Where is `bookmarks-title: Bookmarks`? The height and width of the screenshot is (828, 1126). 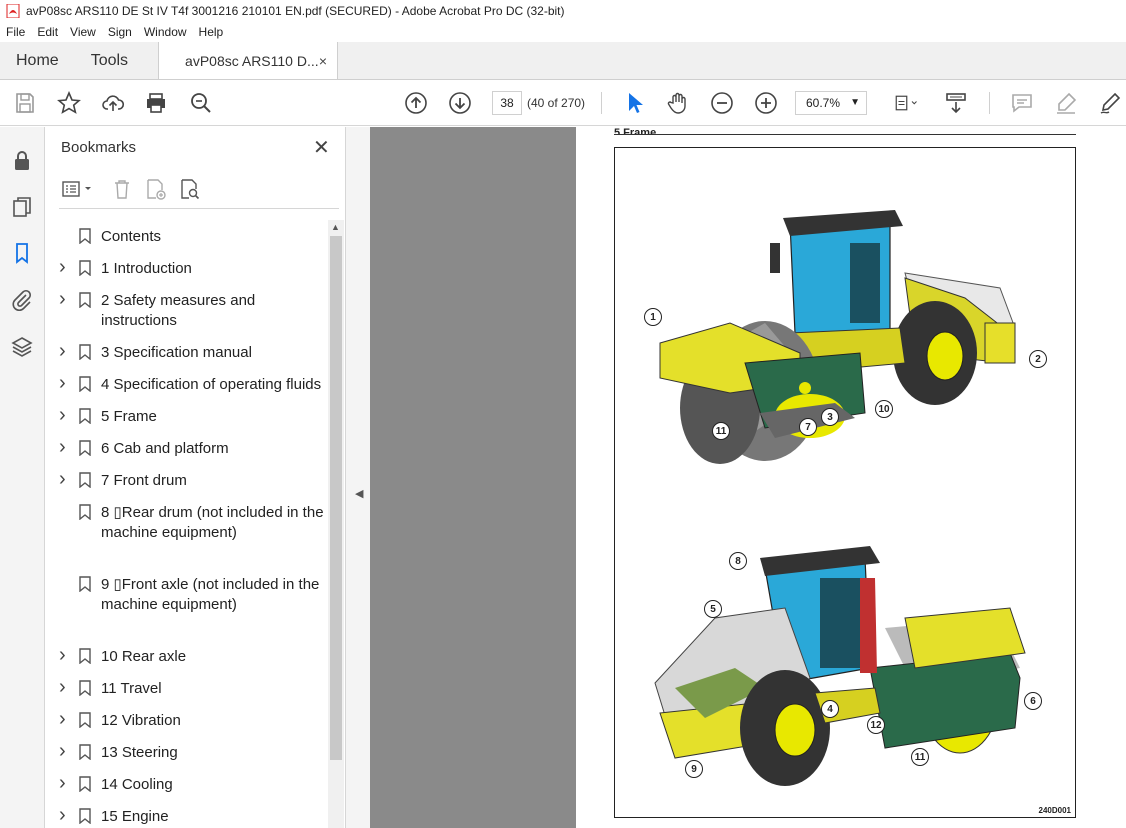
bookmarks-title: Bookmarks is located at coordinates (99, 147).